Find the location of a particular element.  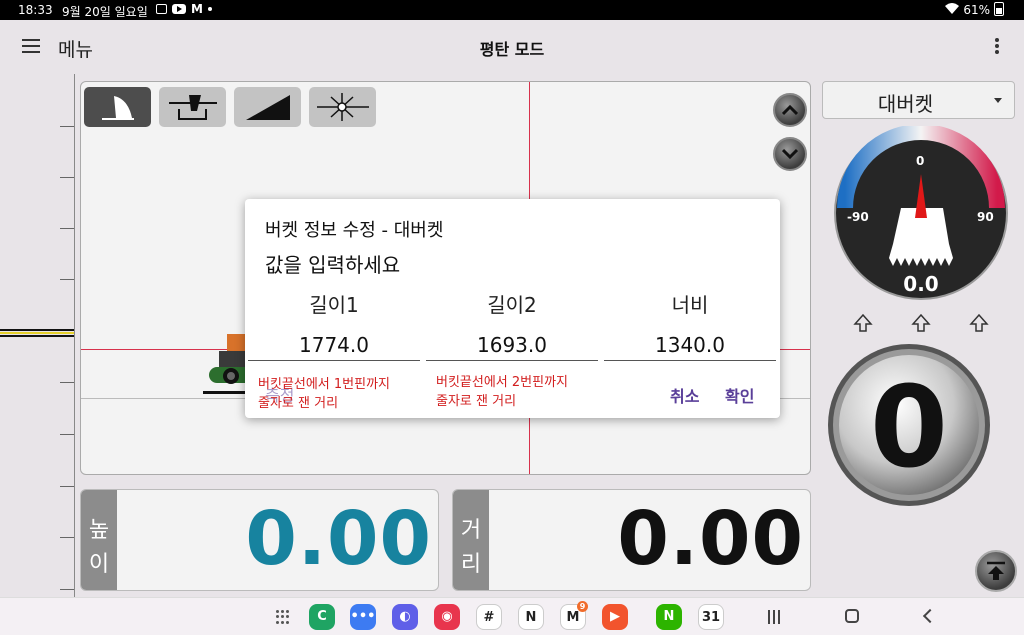

recents-button is located at coordinates (775, 617).